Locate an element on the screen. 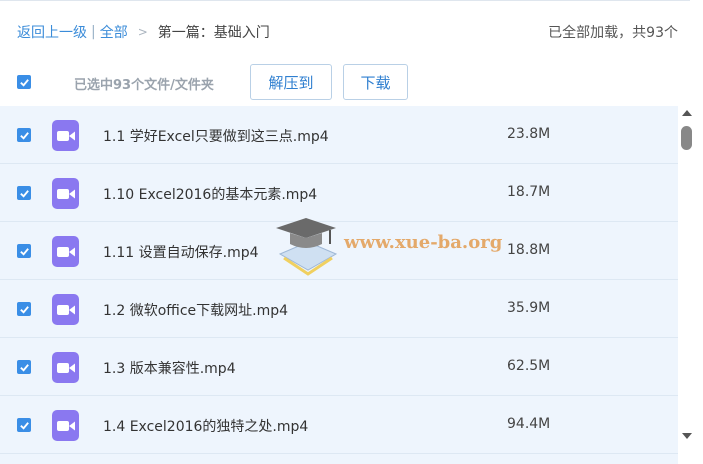  vertical-scrollbar is located at coordinates (687, 276).